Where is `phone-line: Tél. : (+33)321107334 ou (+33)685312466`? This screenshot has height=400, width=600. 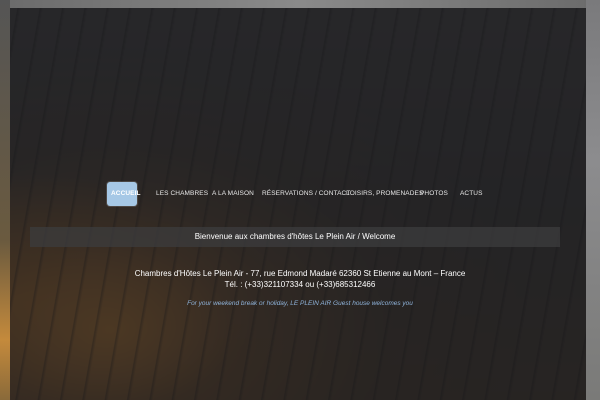 phone-line: Tél. : (+33)321107334 ou (+33)685312466 is located at coordinates (300, 284).